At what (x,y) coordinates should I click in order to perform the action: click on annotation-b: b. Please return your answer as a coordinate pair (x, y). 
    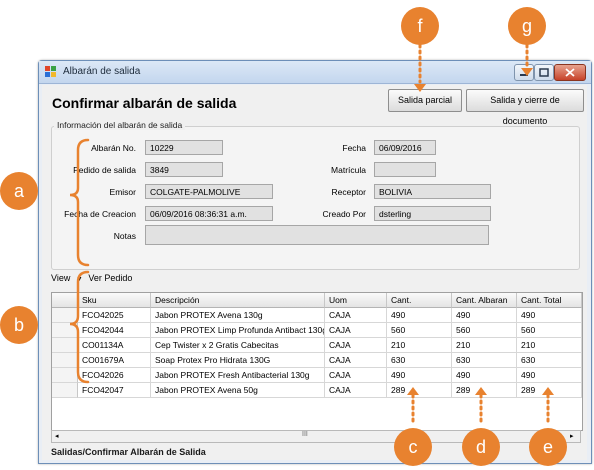
    Looking at the image, I should click on (19, 325).